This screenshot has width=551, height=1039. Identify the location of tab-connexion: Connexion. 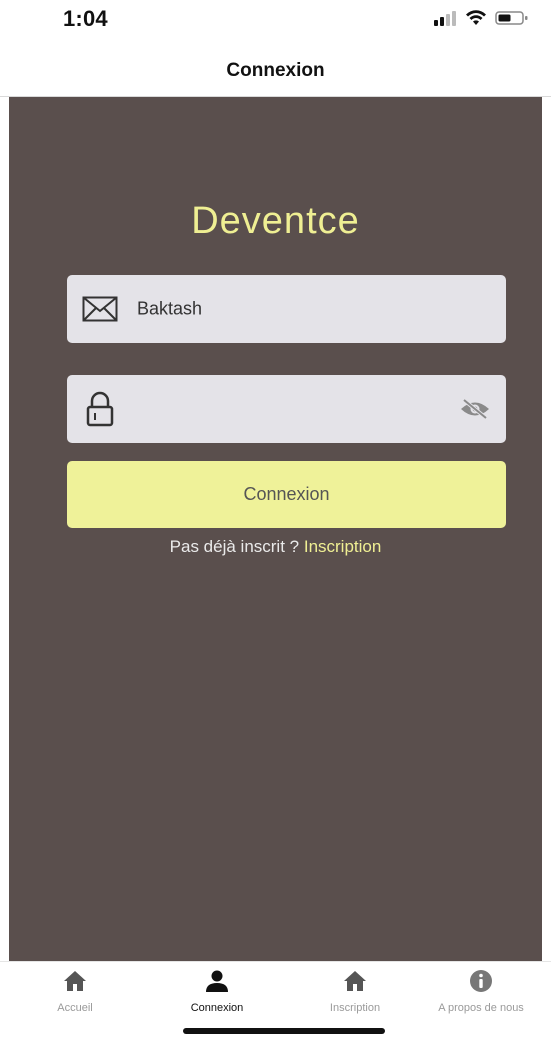
(217, 991).